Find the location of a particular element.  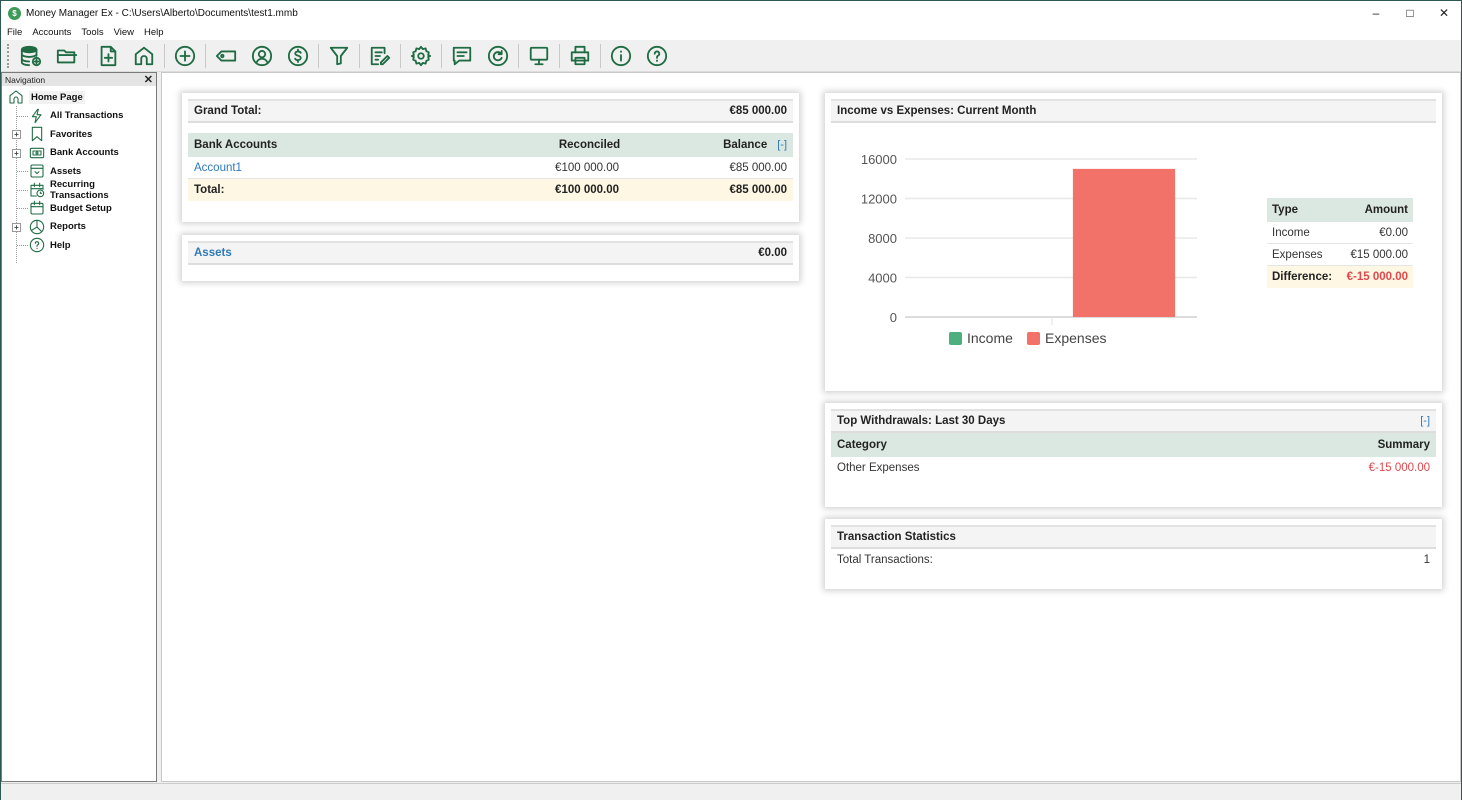

grand-total-label: Grand Total: is located at coordinates (228, 111).